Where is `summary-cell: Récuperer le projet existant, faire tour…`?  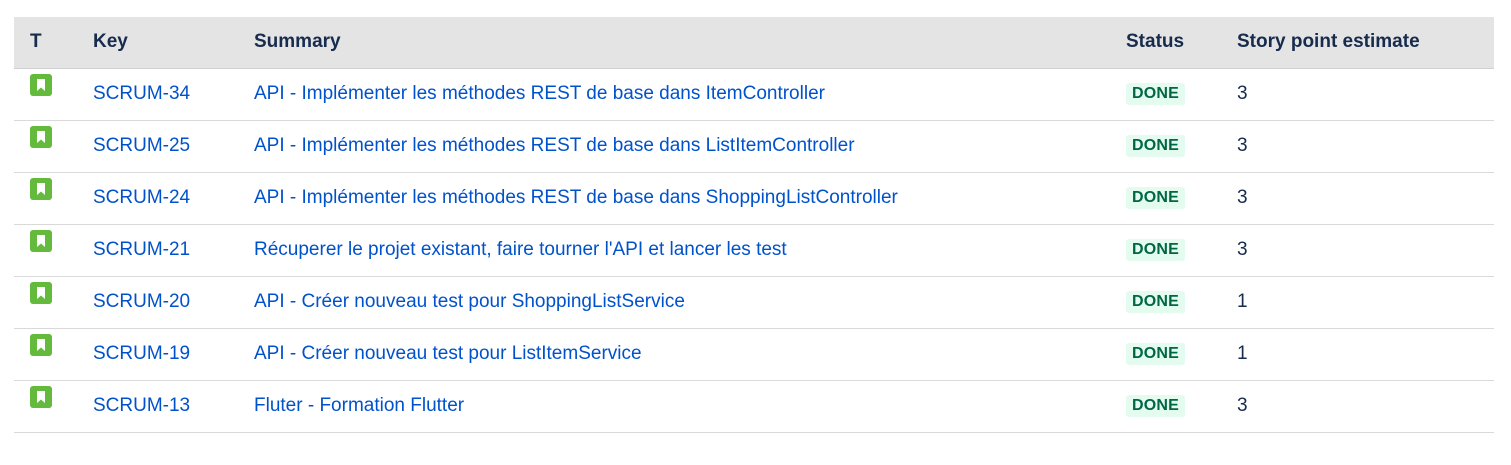
summary-cell: Récuperer le projet existant, faire tour… is located at coordinates (690, 250).